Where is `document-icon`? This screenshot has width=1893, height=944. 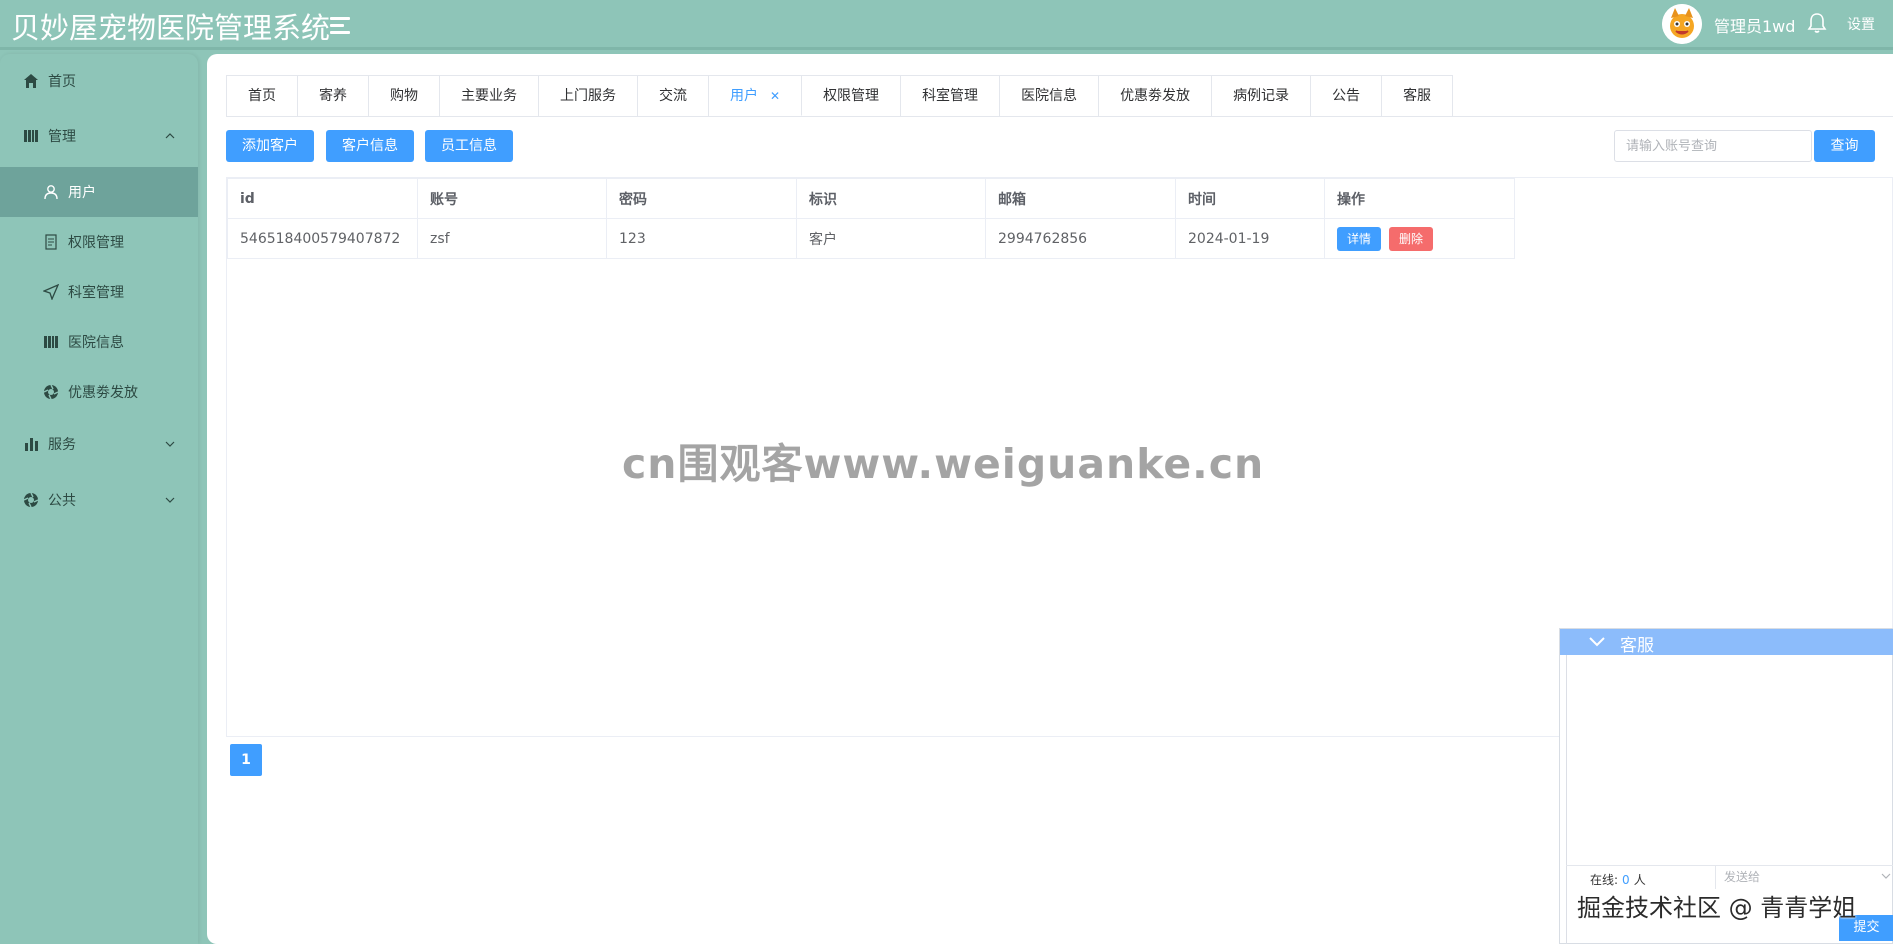 document-icon is located at coordinates (51, 242).